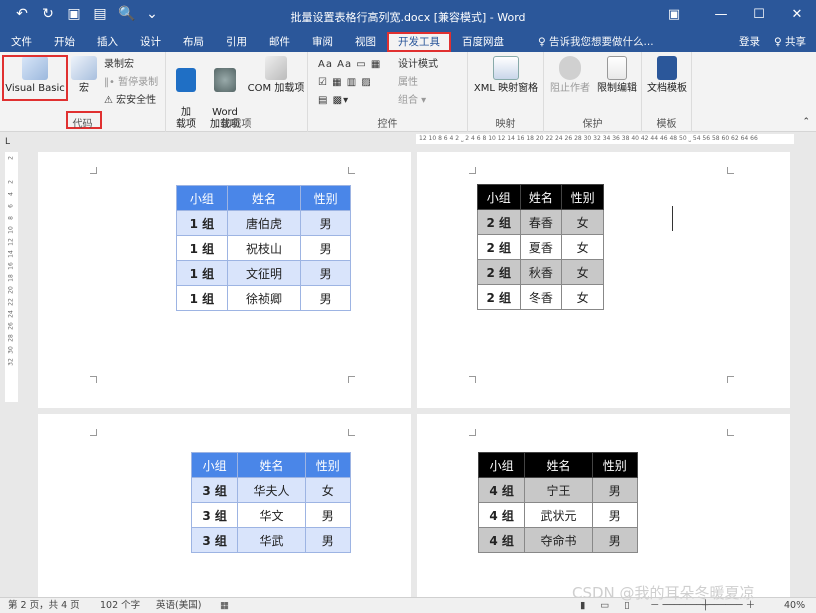  Describe the element at coordinates (721, 16) in the screenshot. I see `minimize-button: —` at that location.